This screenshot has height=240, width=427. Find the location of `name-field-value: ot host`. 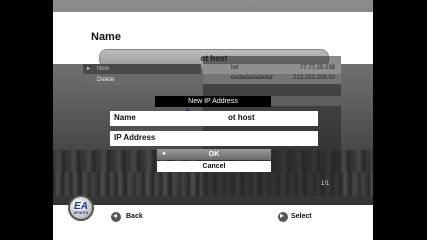

name-field-value: ot host is located at coordinates (241, 117).